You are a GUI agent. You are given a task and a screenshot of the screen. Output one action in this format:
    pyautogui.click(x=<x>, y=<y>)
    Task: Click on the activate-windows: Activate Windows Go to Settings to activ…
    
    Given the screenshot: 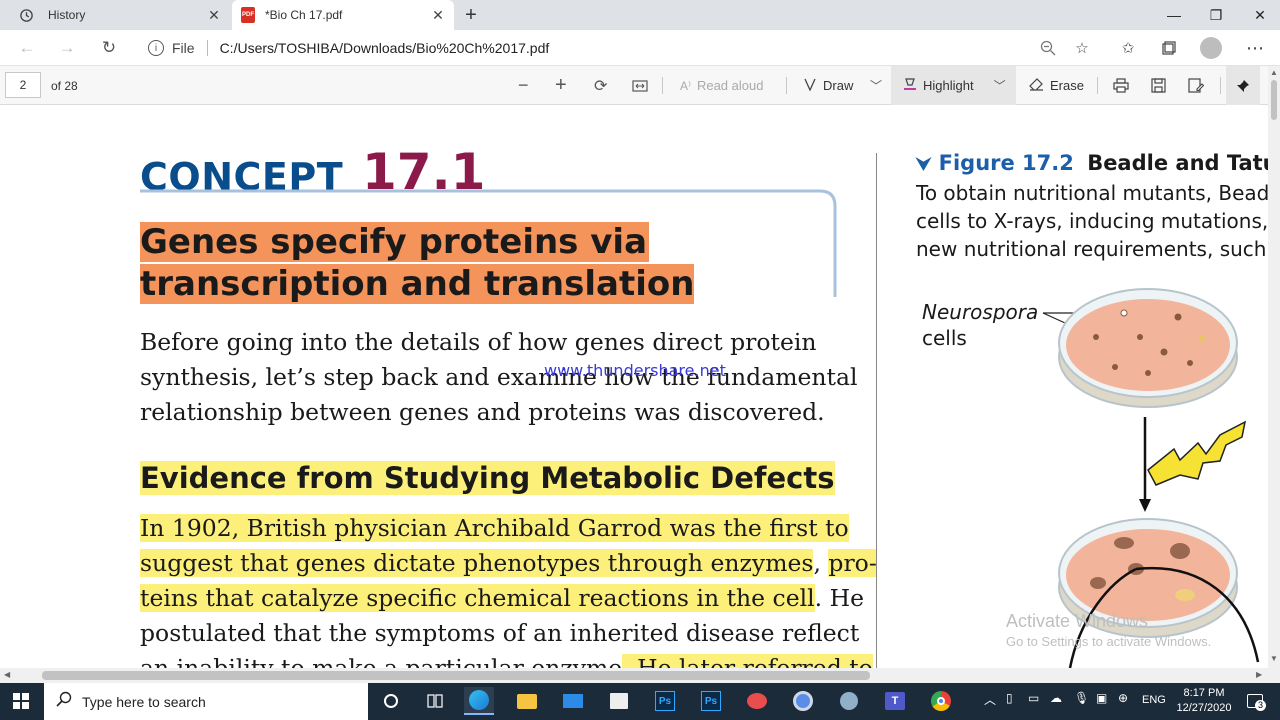 What is the action you would take?
    pyautogui.click(x=1108, y=630)
    